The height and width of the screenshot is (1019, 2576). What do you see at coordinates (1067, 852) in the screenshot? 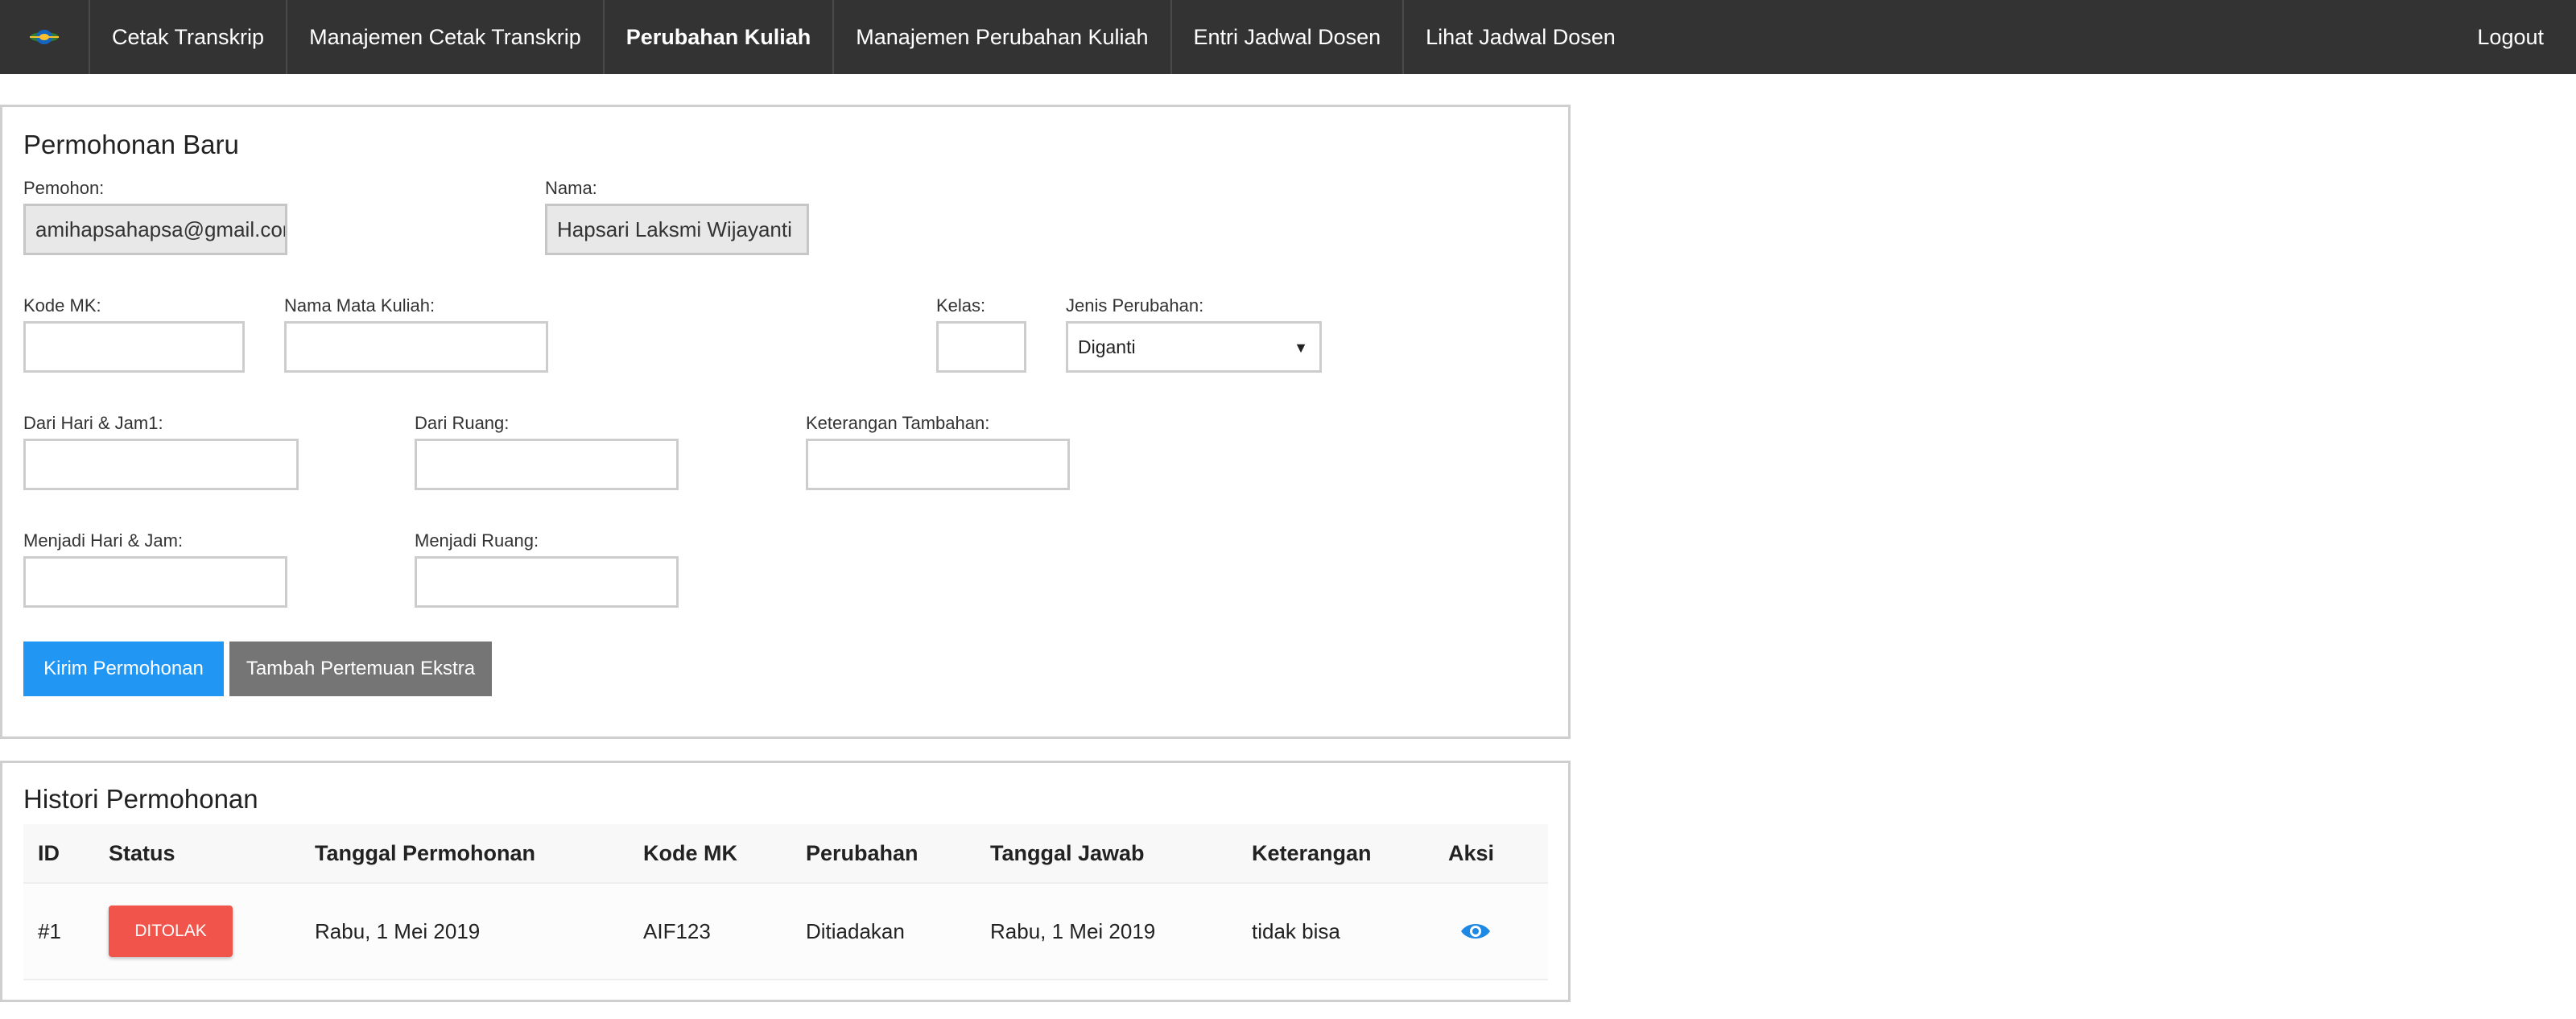
I see `header-tanggal-jawab: Tanggal Jawab` at bounding box center [1067, 852].